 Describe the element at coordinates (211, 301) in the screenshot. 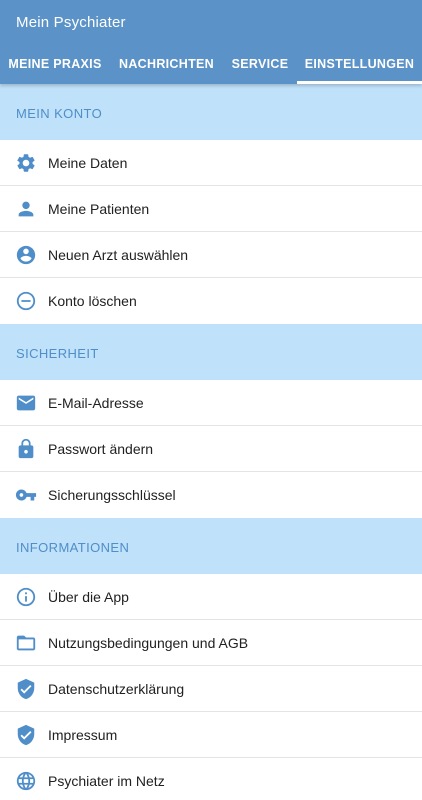

I see `settings-item-konto-loeschen: Konto löschen` at that location.